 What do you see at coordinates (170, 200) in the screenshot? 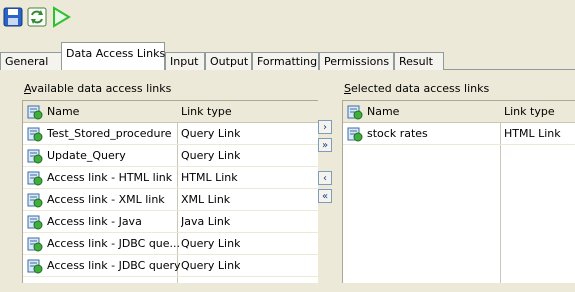
I see `table-row: Access link - XML link XML Link` at bounding box center [170, 200].